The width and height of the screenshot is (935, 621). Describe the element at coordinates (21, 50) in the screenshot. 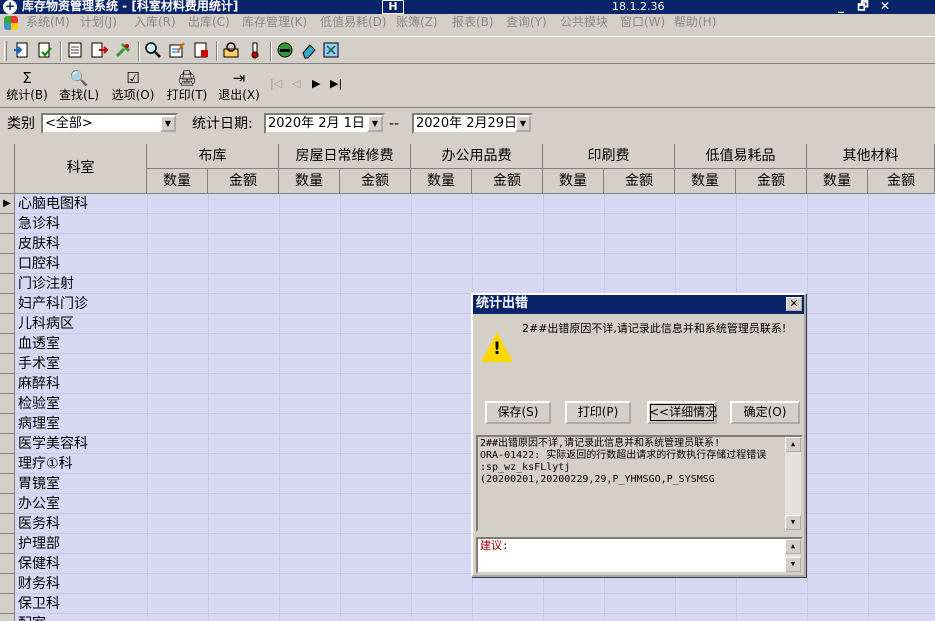

I see `login-icon` at that location.